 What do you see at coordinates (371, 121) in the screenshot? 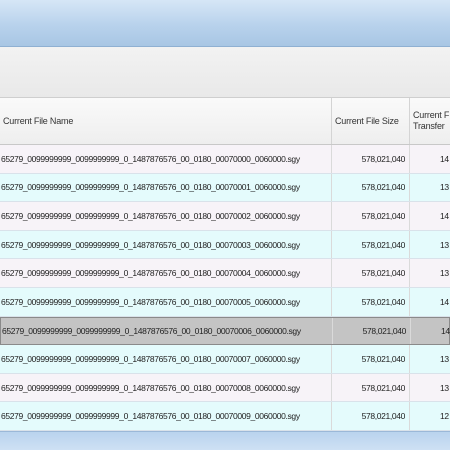
I see `column-header-current-file-size: Current File Size` at bounding box center [371, 121].